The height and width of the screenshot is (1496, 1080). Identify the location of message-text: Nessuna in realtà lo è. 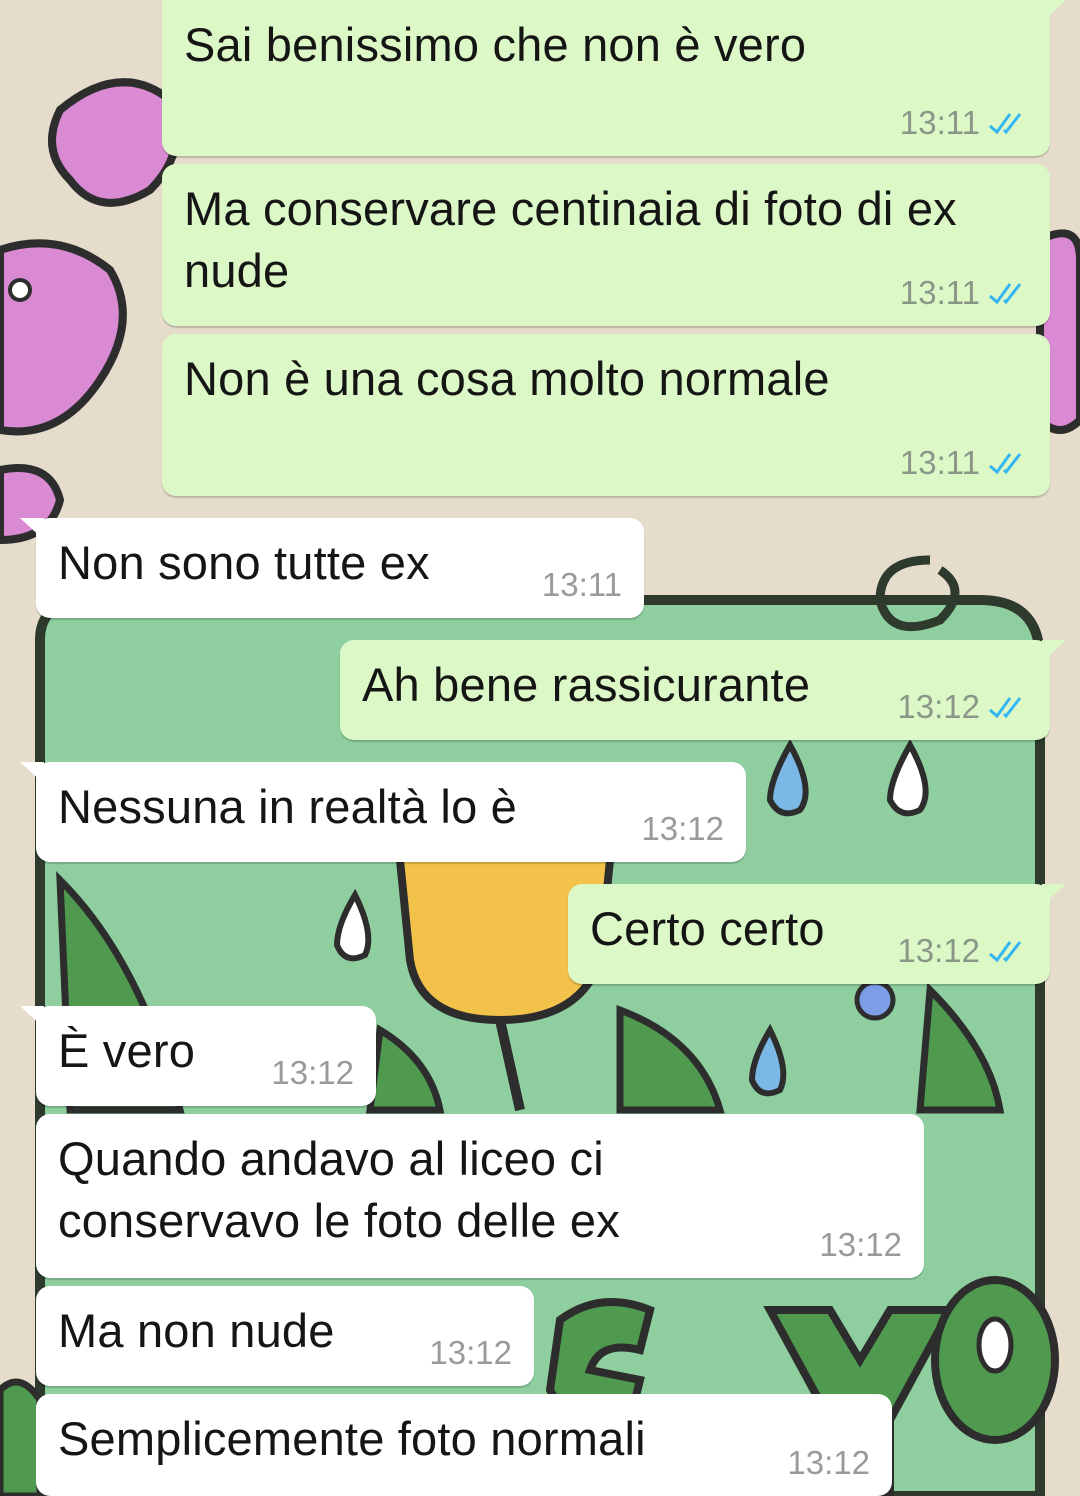
(288, 806).